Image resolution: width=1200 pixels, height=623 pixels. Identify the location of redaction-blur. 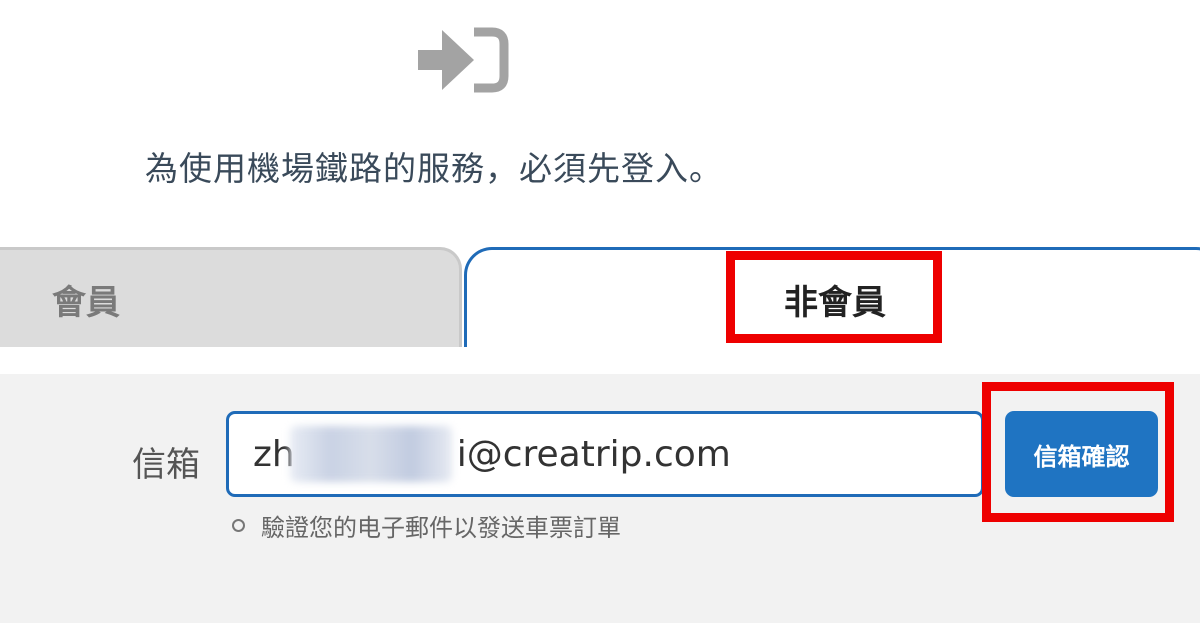
(371, 454).